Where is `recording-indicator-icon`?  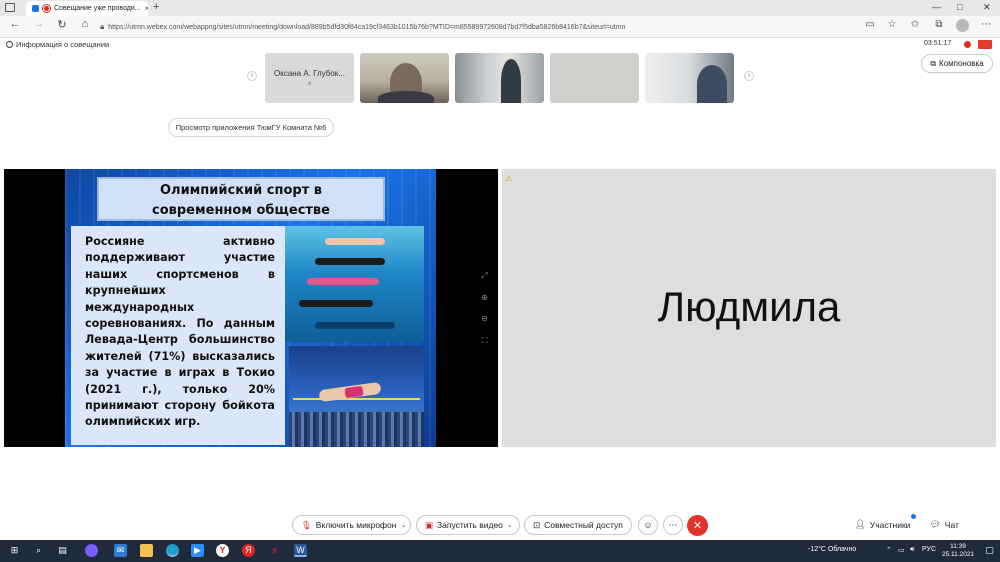
recording-indicator-icon is located at coordinates (46, 8).